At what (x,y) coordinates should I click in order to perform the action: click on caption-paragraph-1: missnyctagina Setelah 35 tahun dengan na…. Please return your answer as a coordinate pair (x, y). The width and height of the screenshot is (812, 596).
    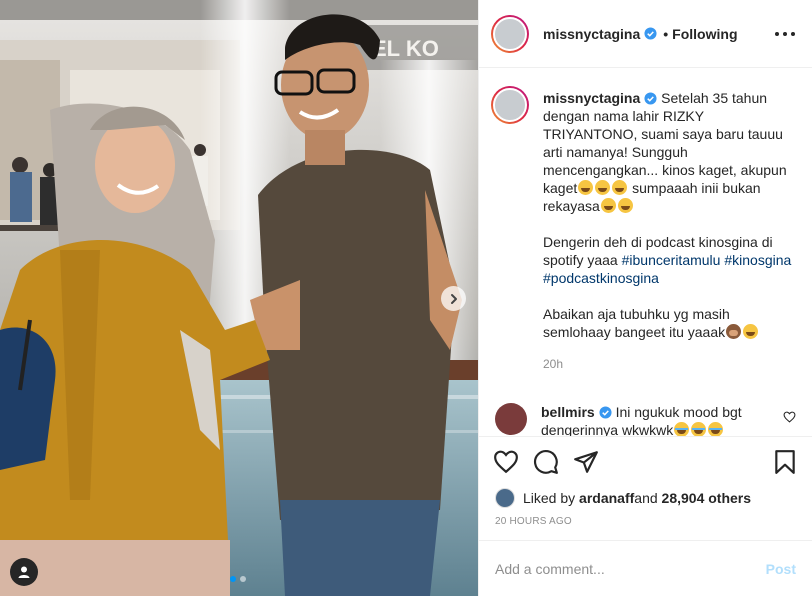
    Looking at the image, I should click on (669, 152).